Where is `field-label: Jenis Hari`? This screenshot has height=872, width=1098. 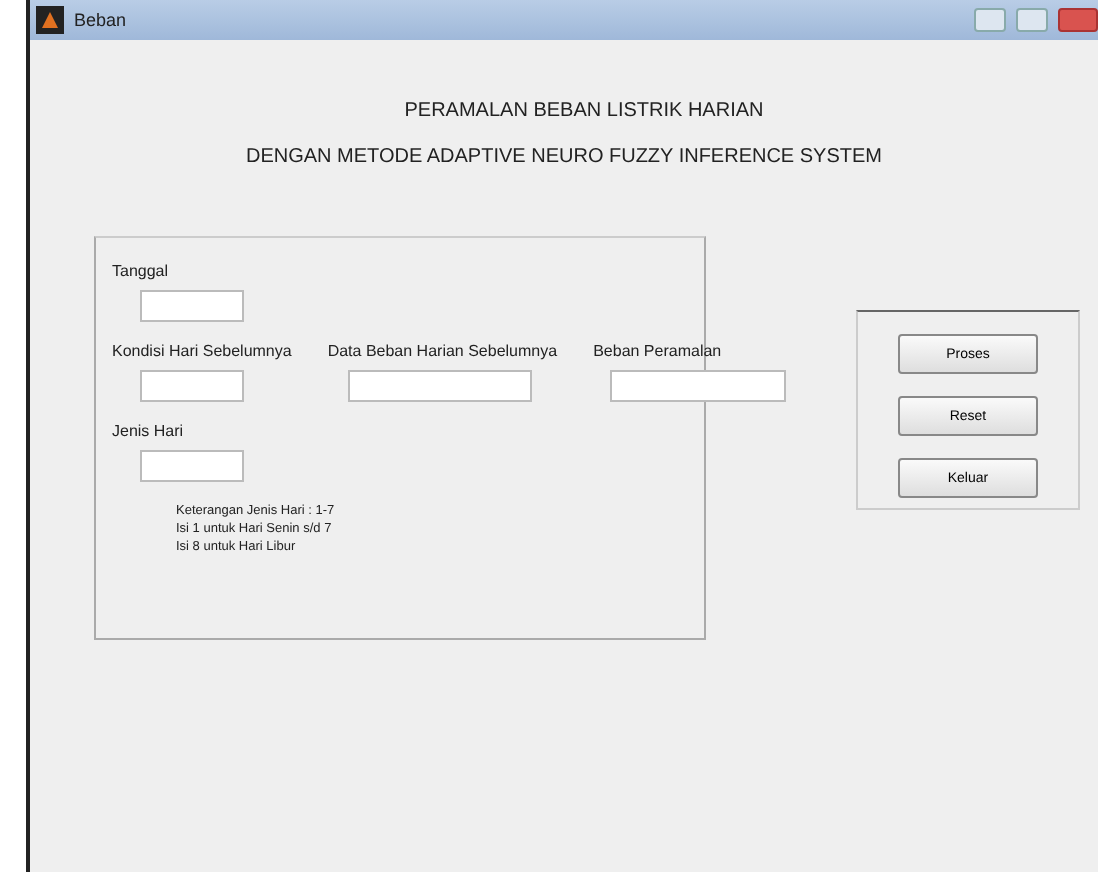 field-label: Jenis Hari is located at coordinates (149, 431).